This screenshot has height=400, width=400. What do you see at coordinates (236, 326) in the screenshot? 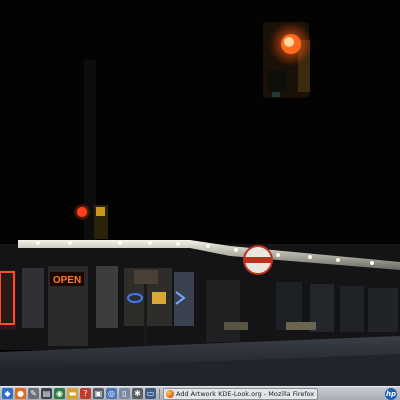
I see `bench-left` at bounding box center [236, 326].